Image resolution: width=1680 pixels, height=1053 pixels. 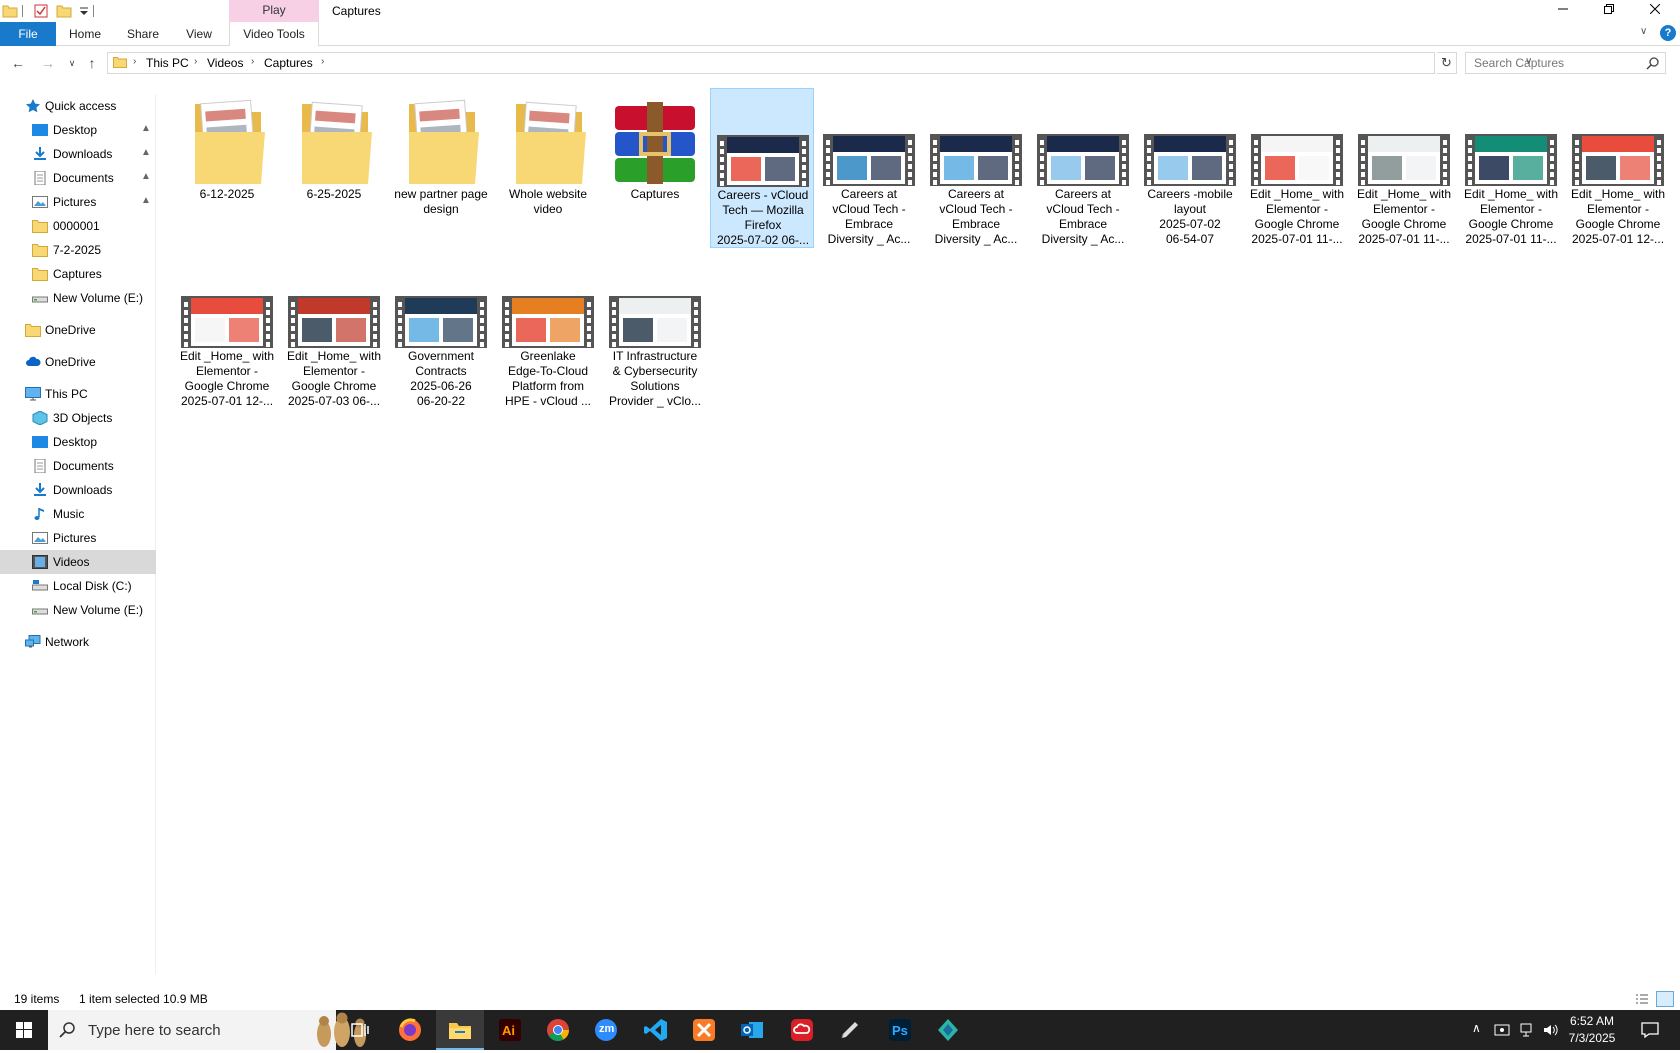 What do you see at coordinates (78, 250) in the screenshot?
I see `sidebar-item-7-2-2025: 7-2-2025` at bounding box center [78, 250].